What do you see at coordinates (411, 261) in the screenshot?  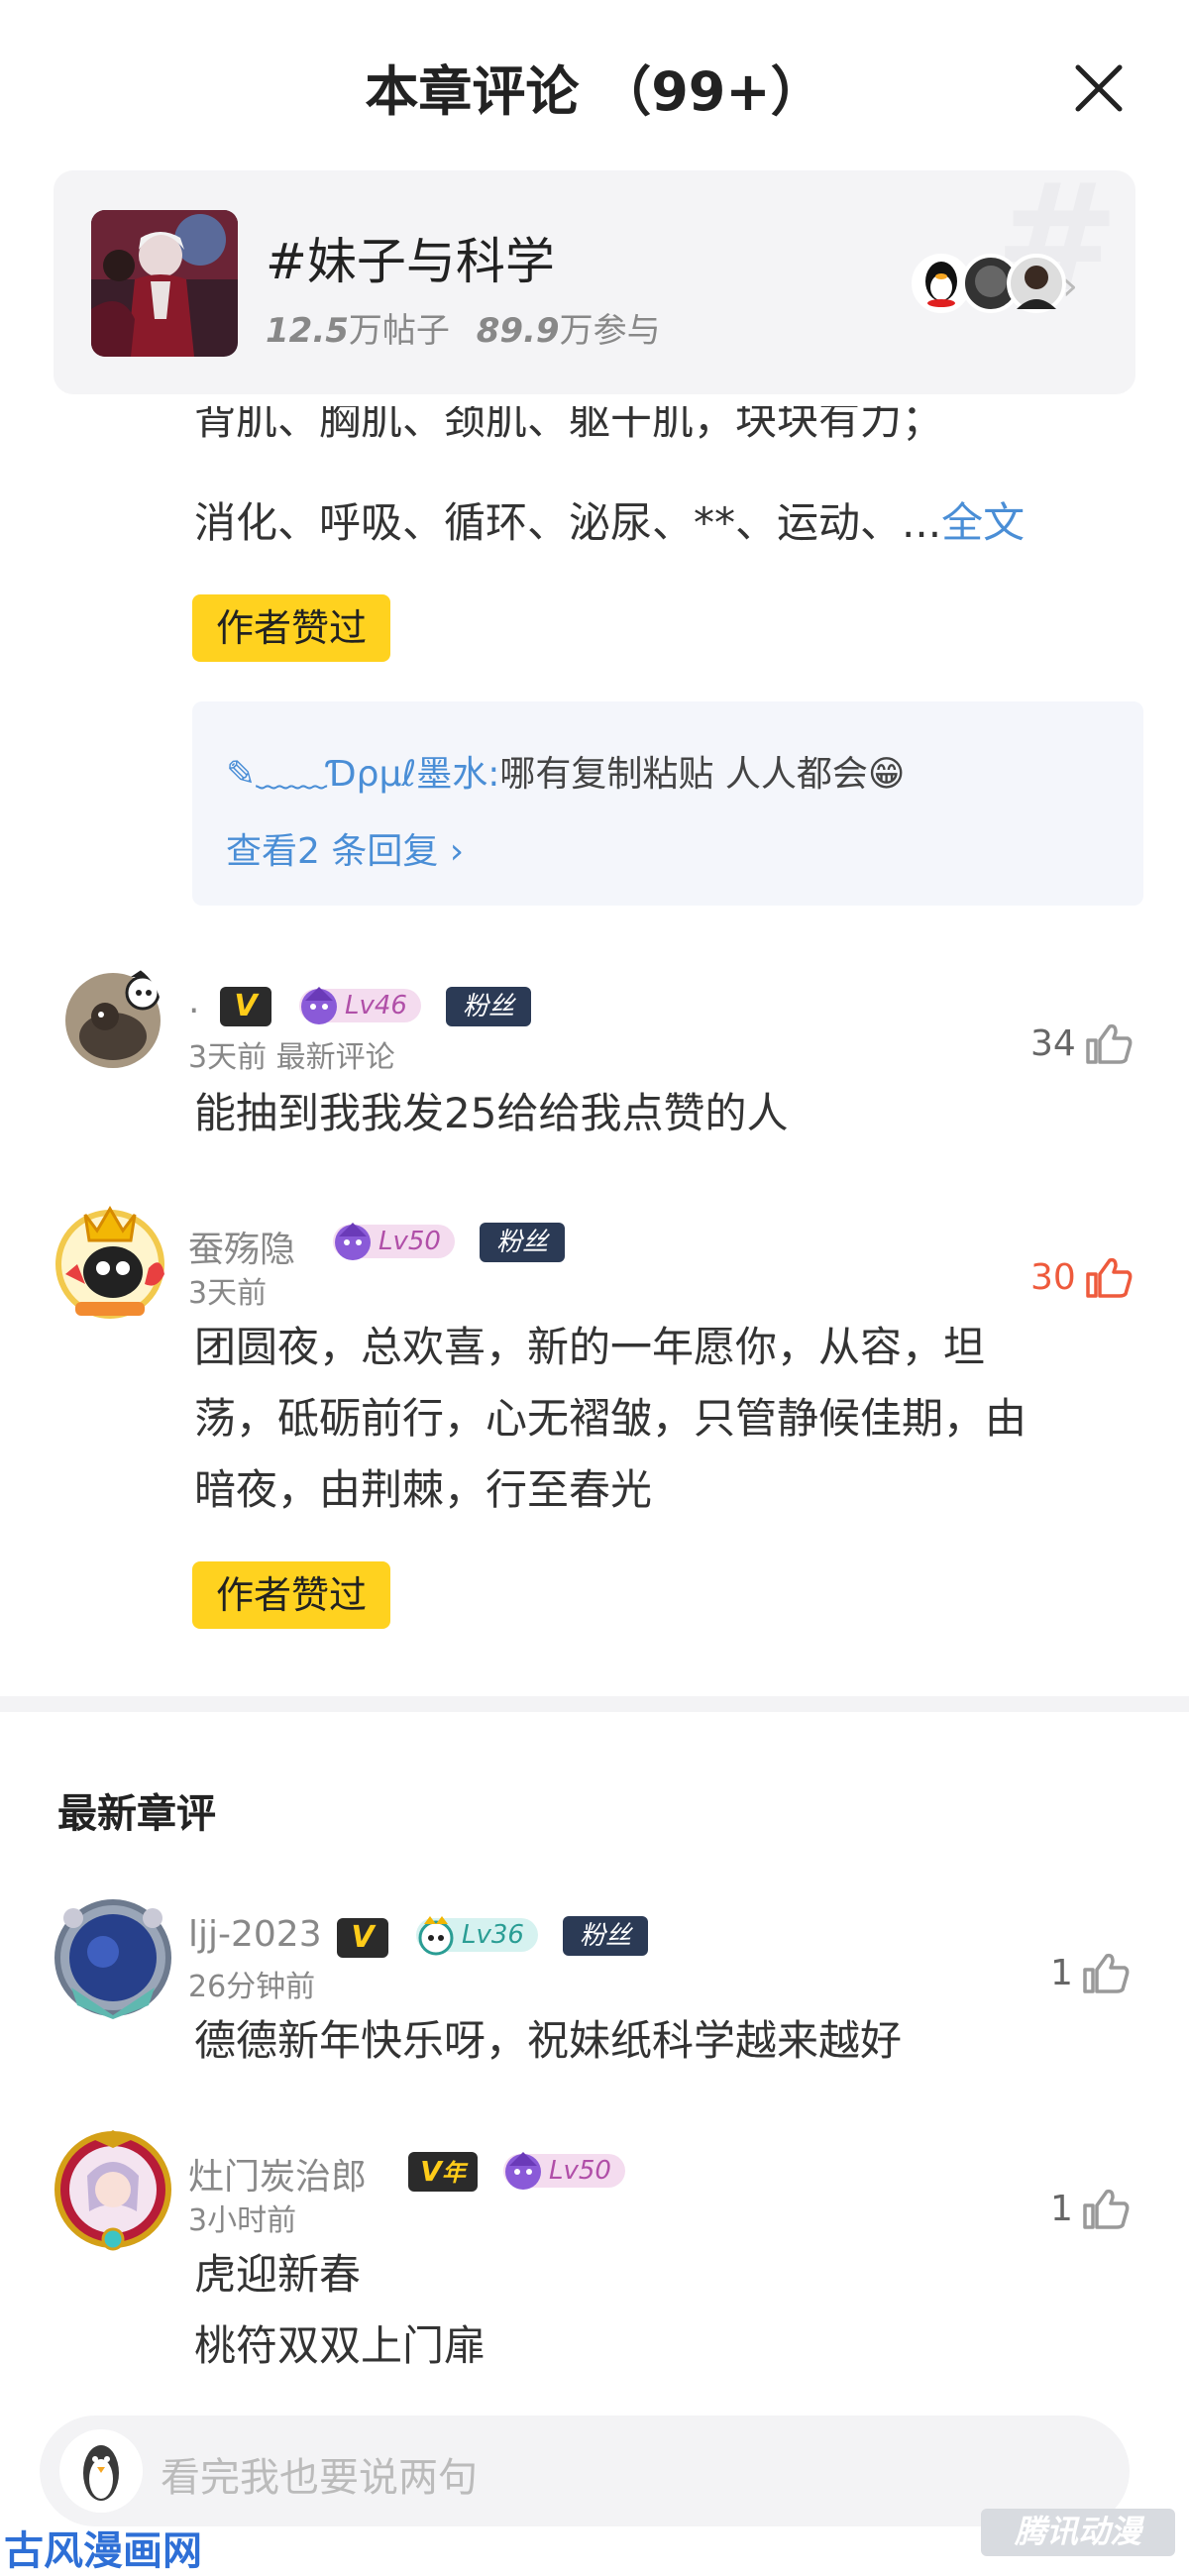 I see `topic-name: #妹子与科学` at bounding box center [411, 261].